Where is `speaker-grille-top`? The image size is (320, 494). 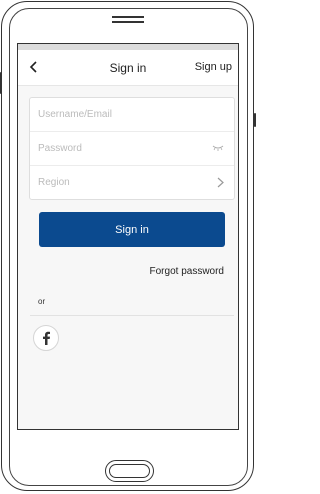
speaker-grille-top is located at coordinates (128, 17).